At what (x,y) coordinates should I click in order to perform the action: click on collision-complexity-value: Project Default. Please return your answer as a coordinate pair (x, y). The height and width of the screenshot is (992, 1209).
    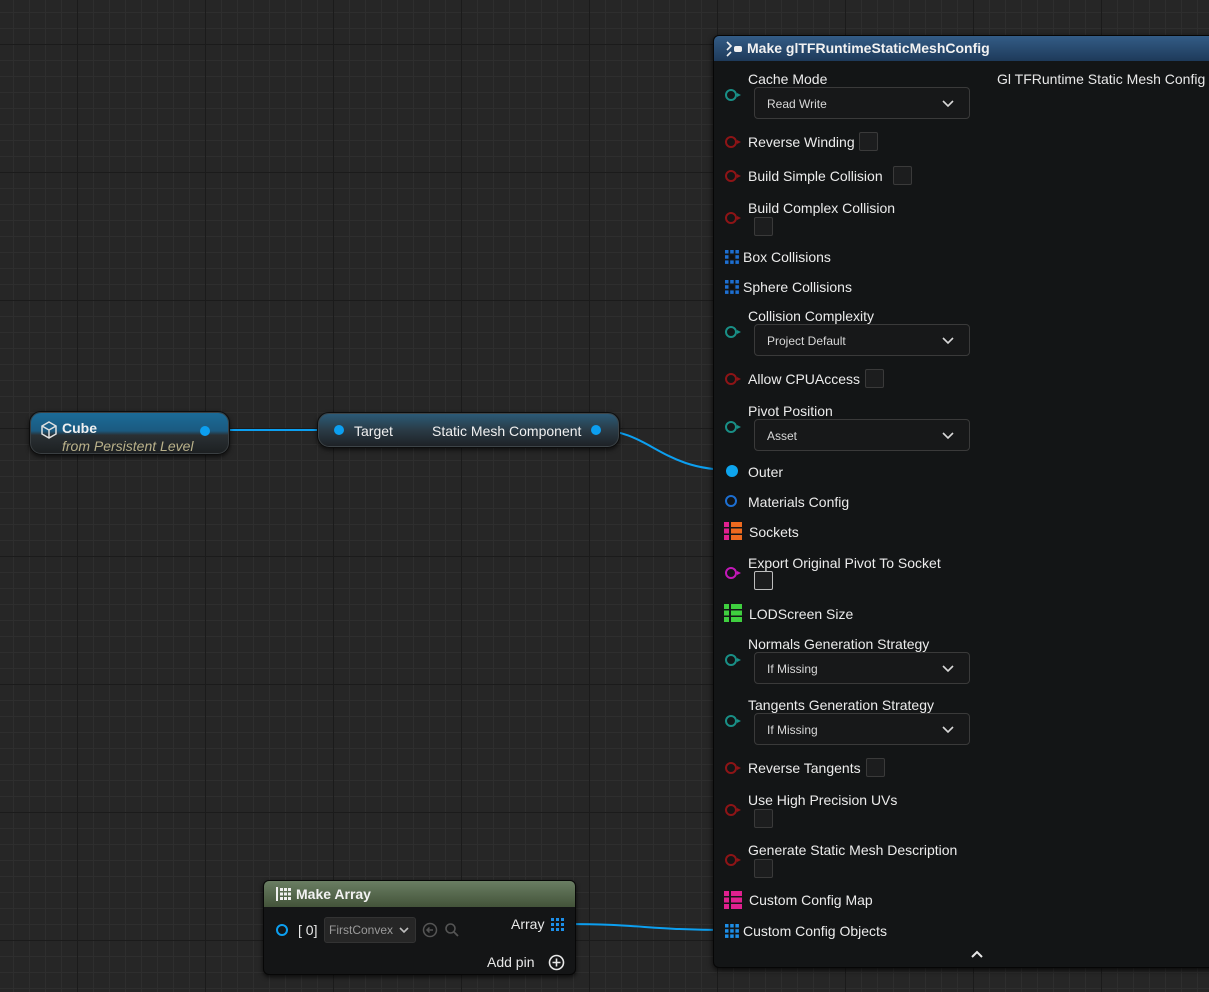
    Looking at the image, I should click on (806, 341).